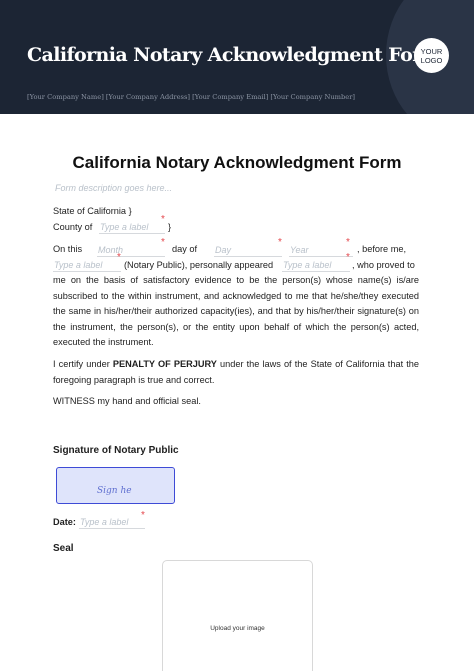  I want to click on header-title: California Notary Acknowledgment Form, so click(234, 55).